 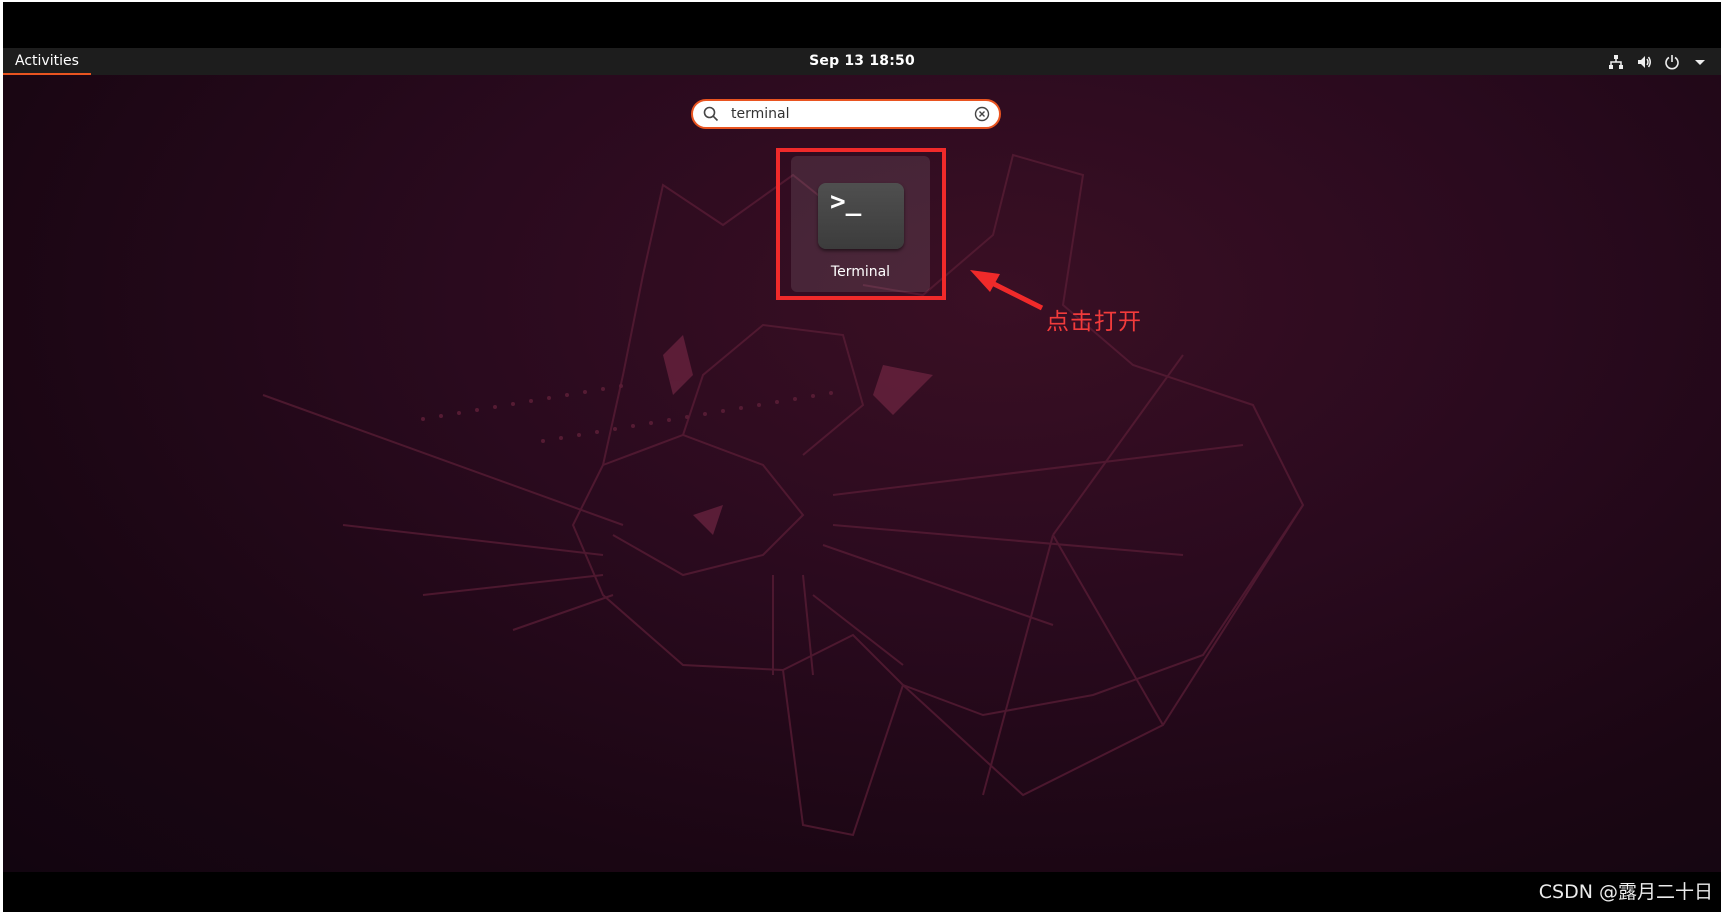 I want to click on annotation-text: 点击打开, so click(x=1094, y=322).